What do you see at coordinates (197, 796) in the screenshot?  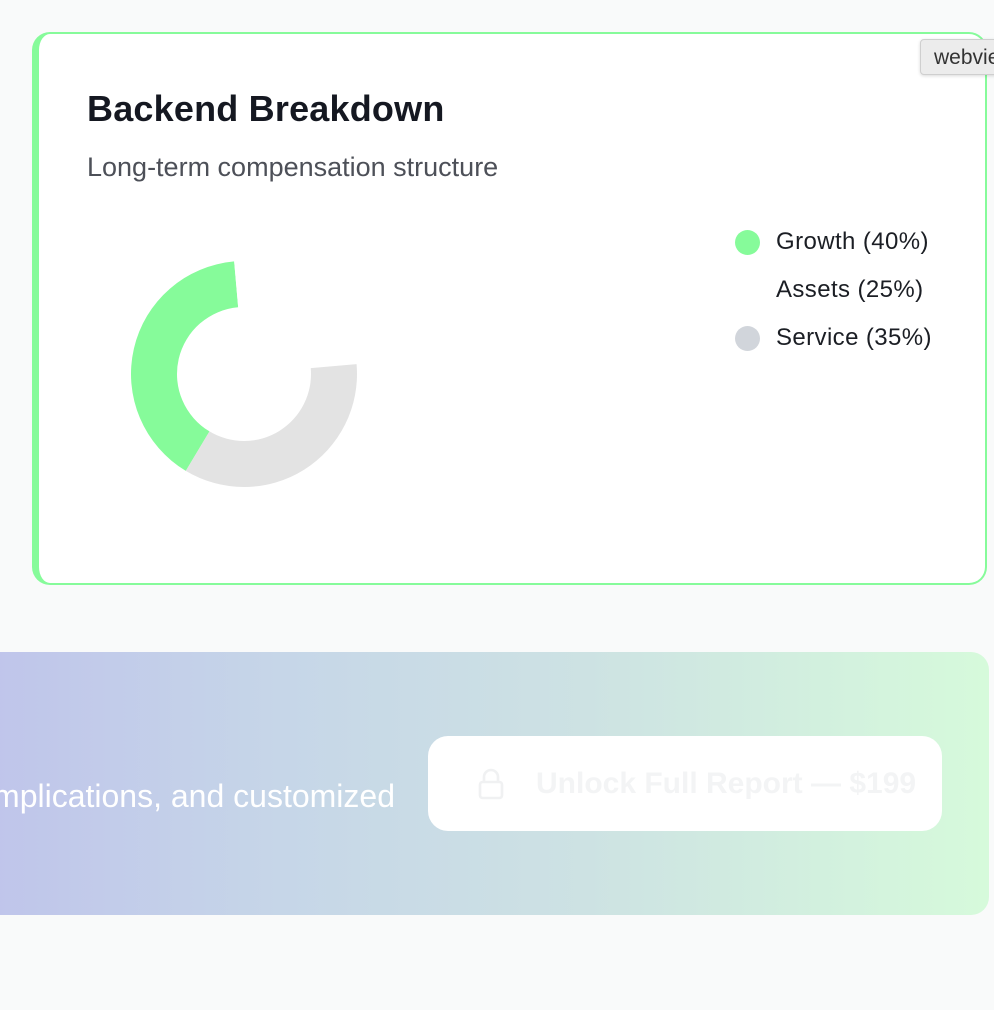 I see `banner-text: mplications, and customized` at bounding box center [197, 796].